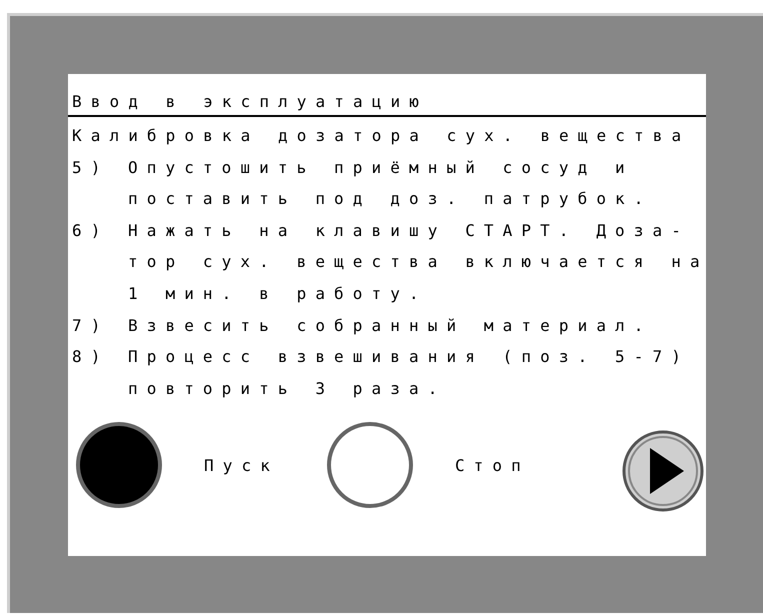  Describe the element at coordinates (409, 357) in the screenshot. I see `step-text: Процесс взвешивания (поз. 5-7)` at that location.